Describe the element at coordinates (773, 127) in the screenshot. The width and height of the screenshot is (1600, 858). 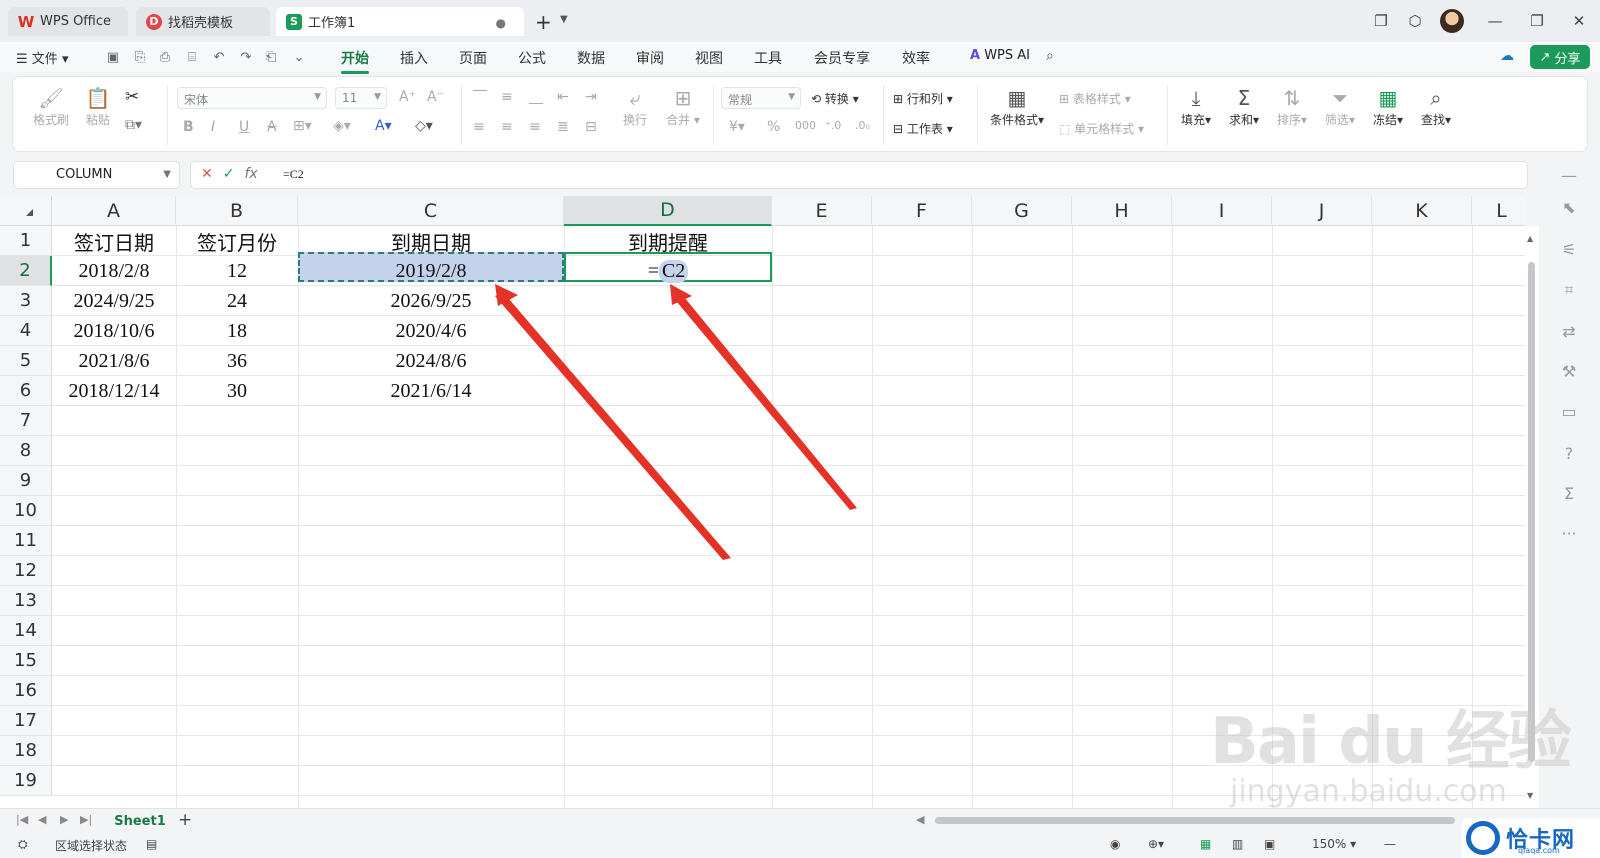
I see `percent-icon: %` at that location.